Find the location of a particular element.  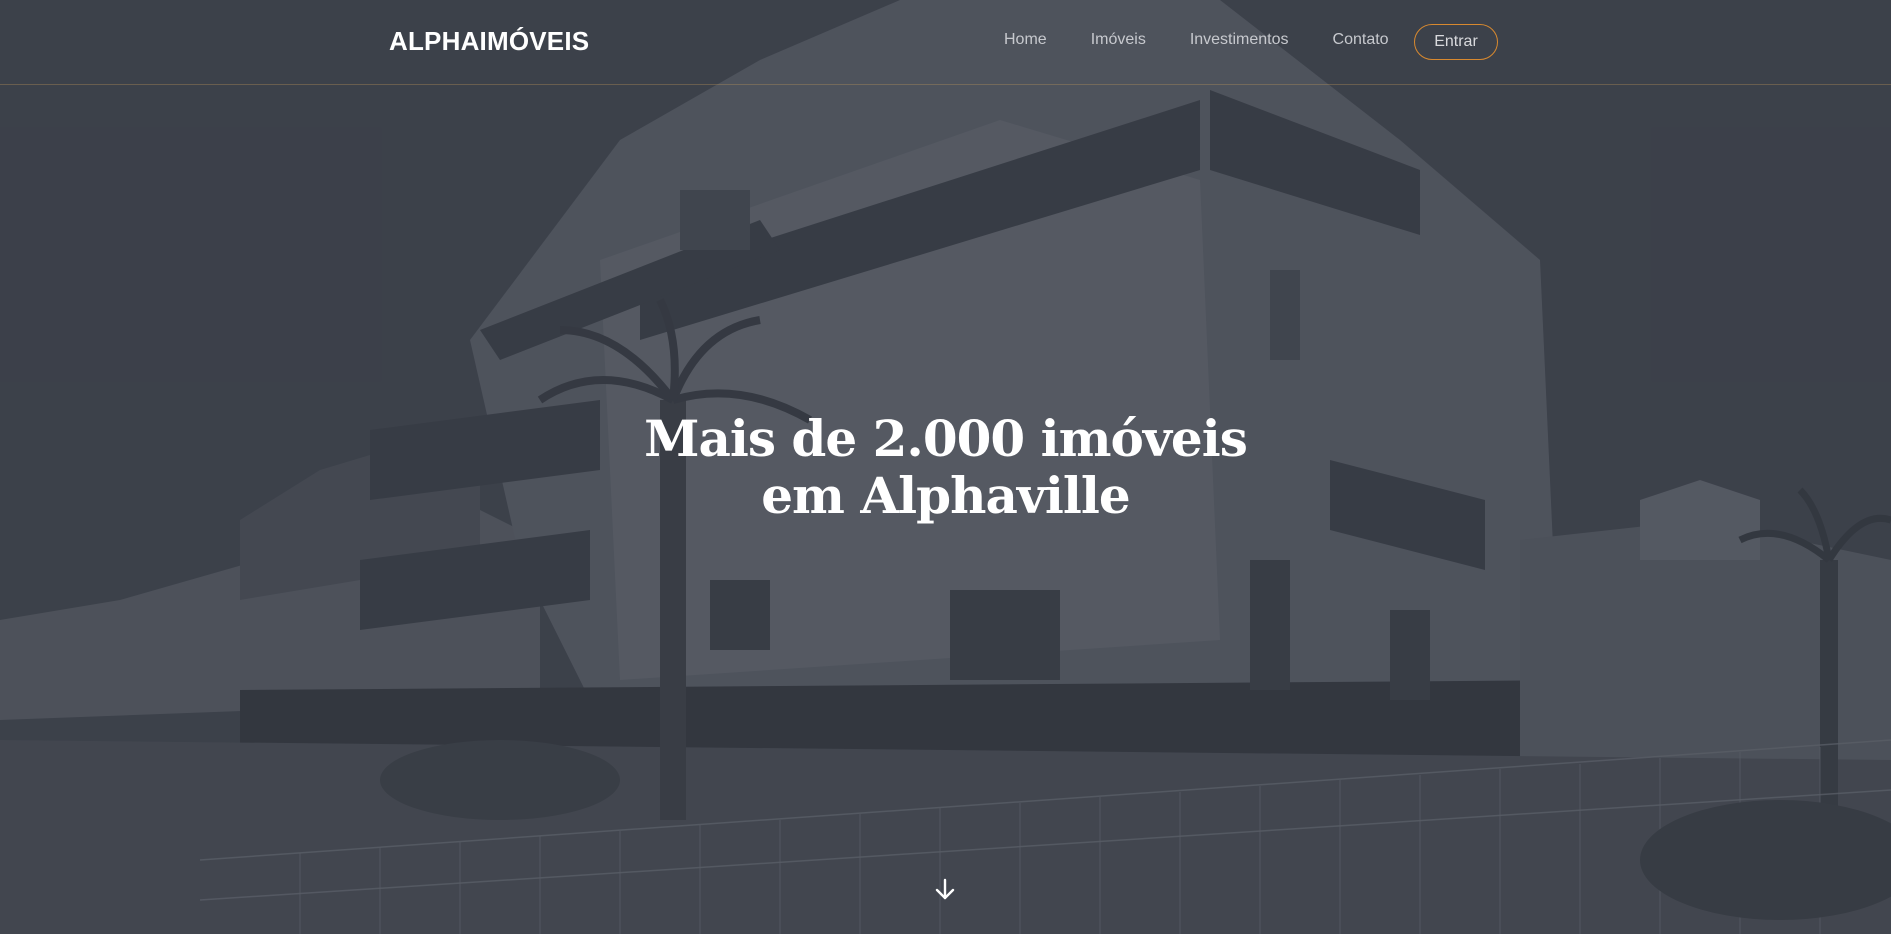

nav-item-contato: Contato is located at coordinates (1361, 40).